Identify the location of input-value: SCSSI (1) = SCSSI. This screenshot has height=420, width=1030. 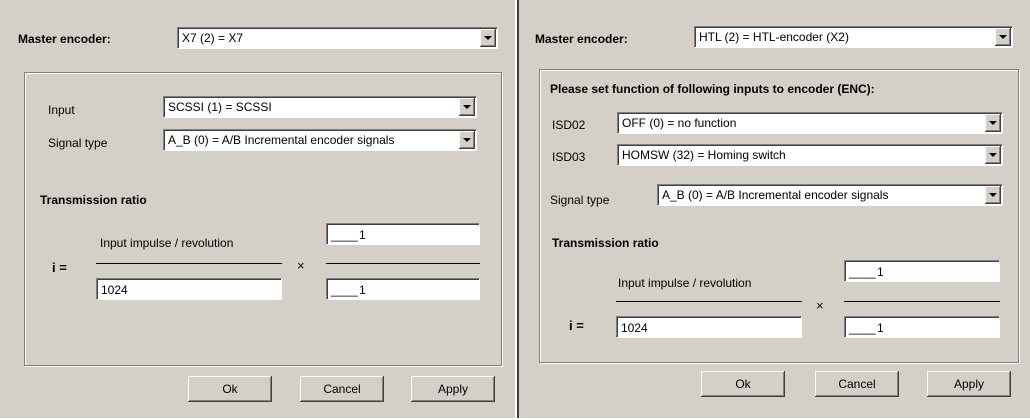
(220, 107).